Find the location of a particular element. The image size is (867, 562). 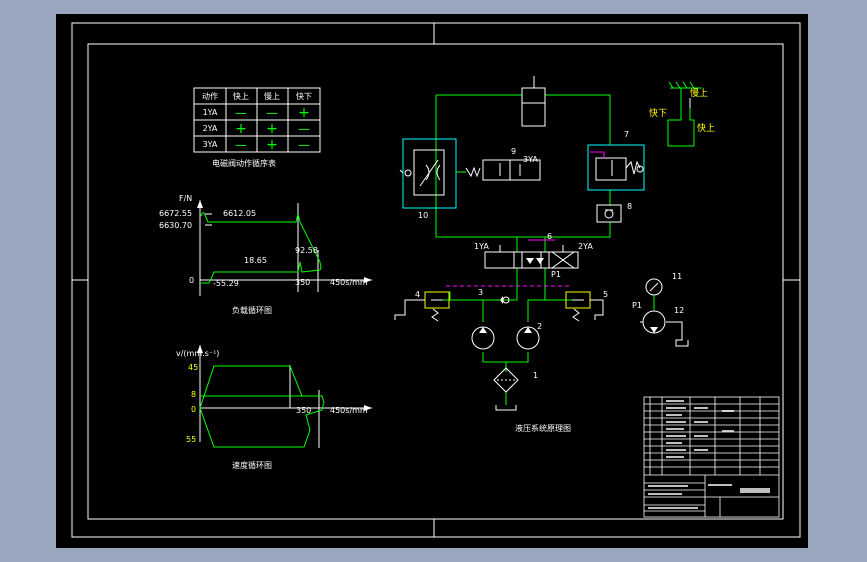

solenoid-label: 1YA is located at coordinates (481, 246).